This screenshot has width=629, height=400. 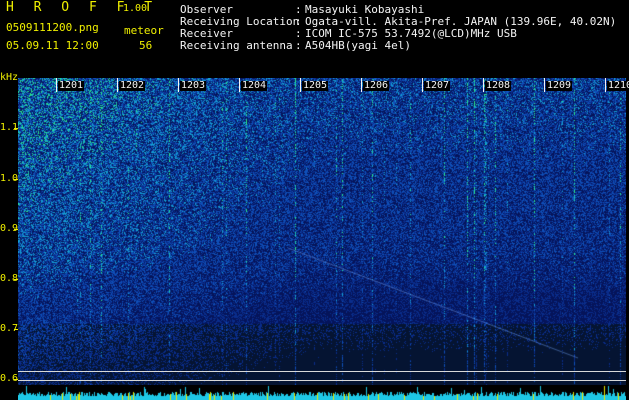 What do you see at coordinates (437, 85) in the screenshot?
I see `x-tick-label: 1207` at bounding box center [437, 85].